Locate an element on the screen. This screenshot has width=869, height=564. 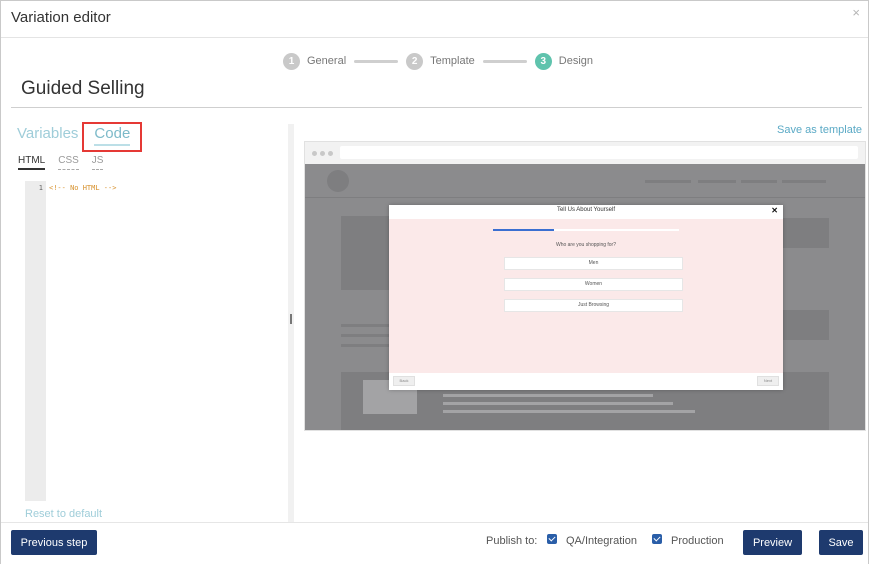
modal-header: Tell Us About Yourself ✕ is located at coordinates (586, 212).